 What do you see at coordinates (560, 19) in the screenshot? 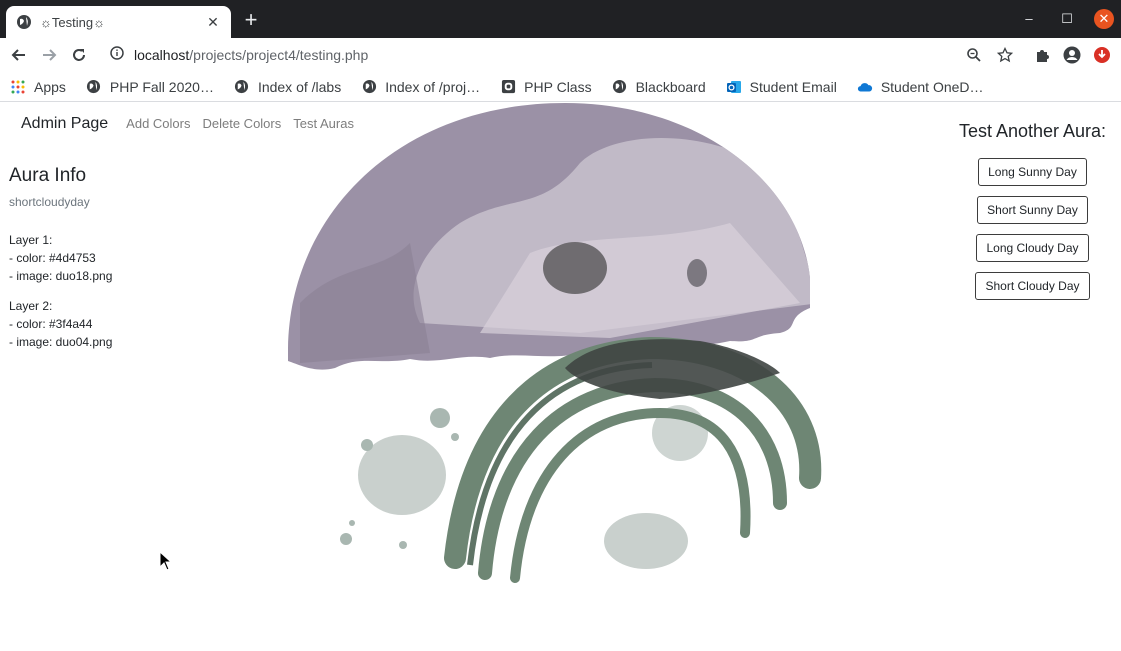
I see `tab-strip: ☼Testing☼ ✕ + – ☐ ✕` at bounding box center [560, 19].